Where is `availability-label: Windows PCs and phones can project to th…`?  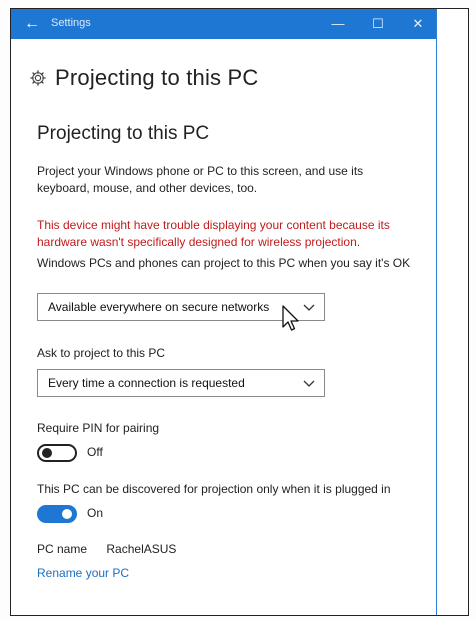
availability-label: Windows PCs and phones can project to th… is located at coordinates (224, 263).